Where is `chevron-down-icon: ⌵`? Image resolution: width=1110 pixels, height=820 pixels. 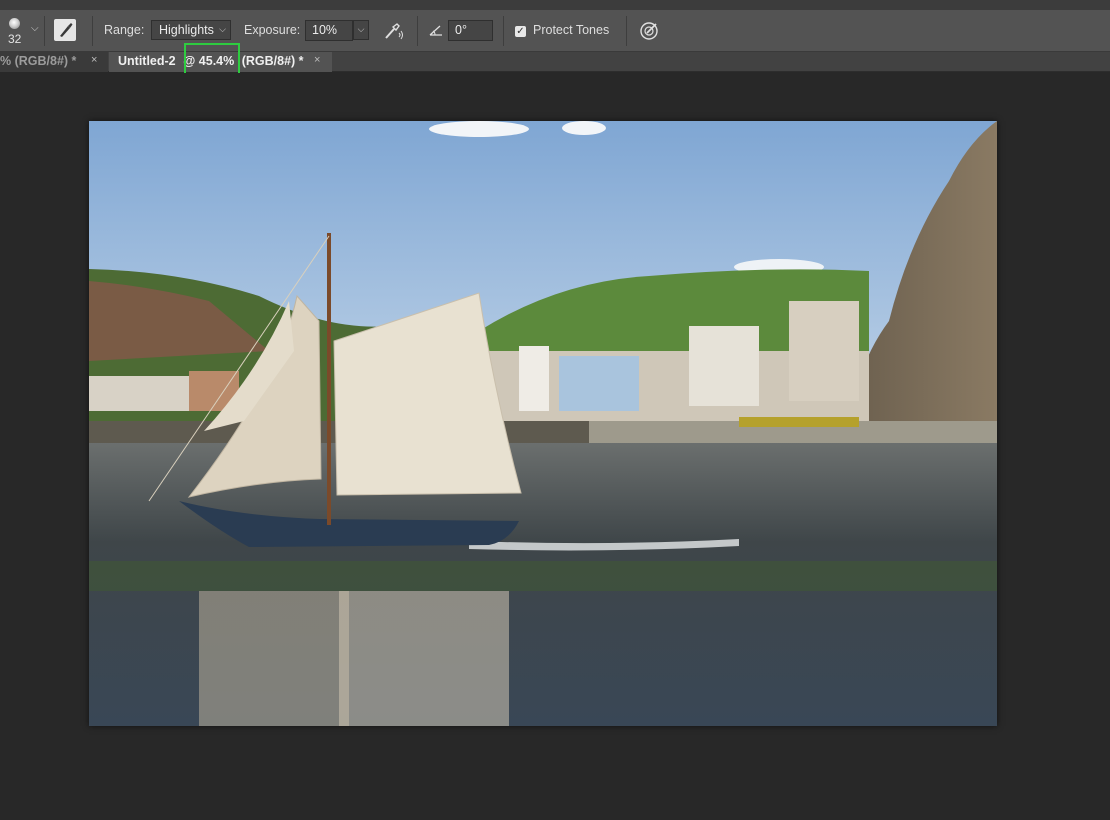 chevron-down-icon: ⌵ is located at coordinates (222, 29).